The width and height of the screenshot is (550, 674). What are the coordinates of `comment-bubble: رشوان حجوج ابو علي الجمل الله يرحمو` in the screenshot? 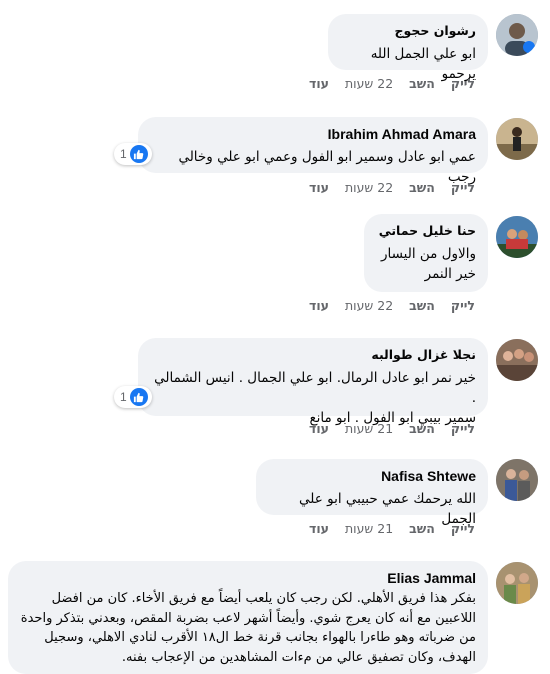 It's located at (408, 48).